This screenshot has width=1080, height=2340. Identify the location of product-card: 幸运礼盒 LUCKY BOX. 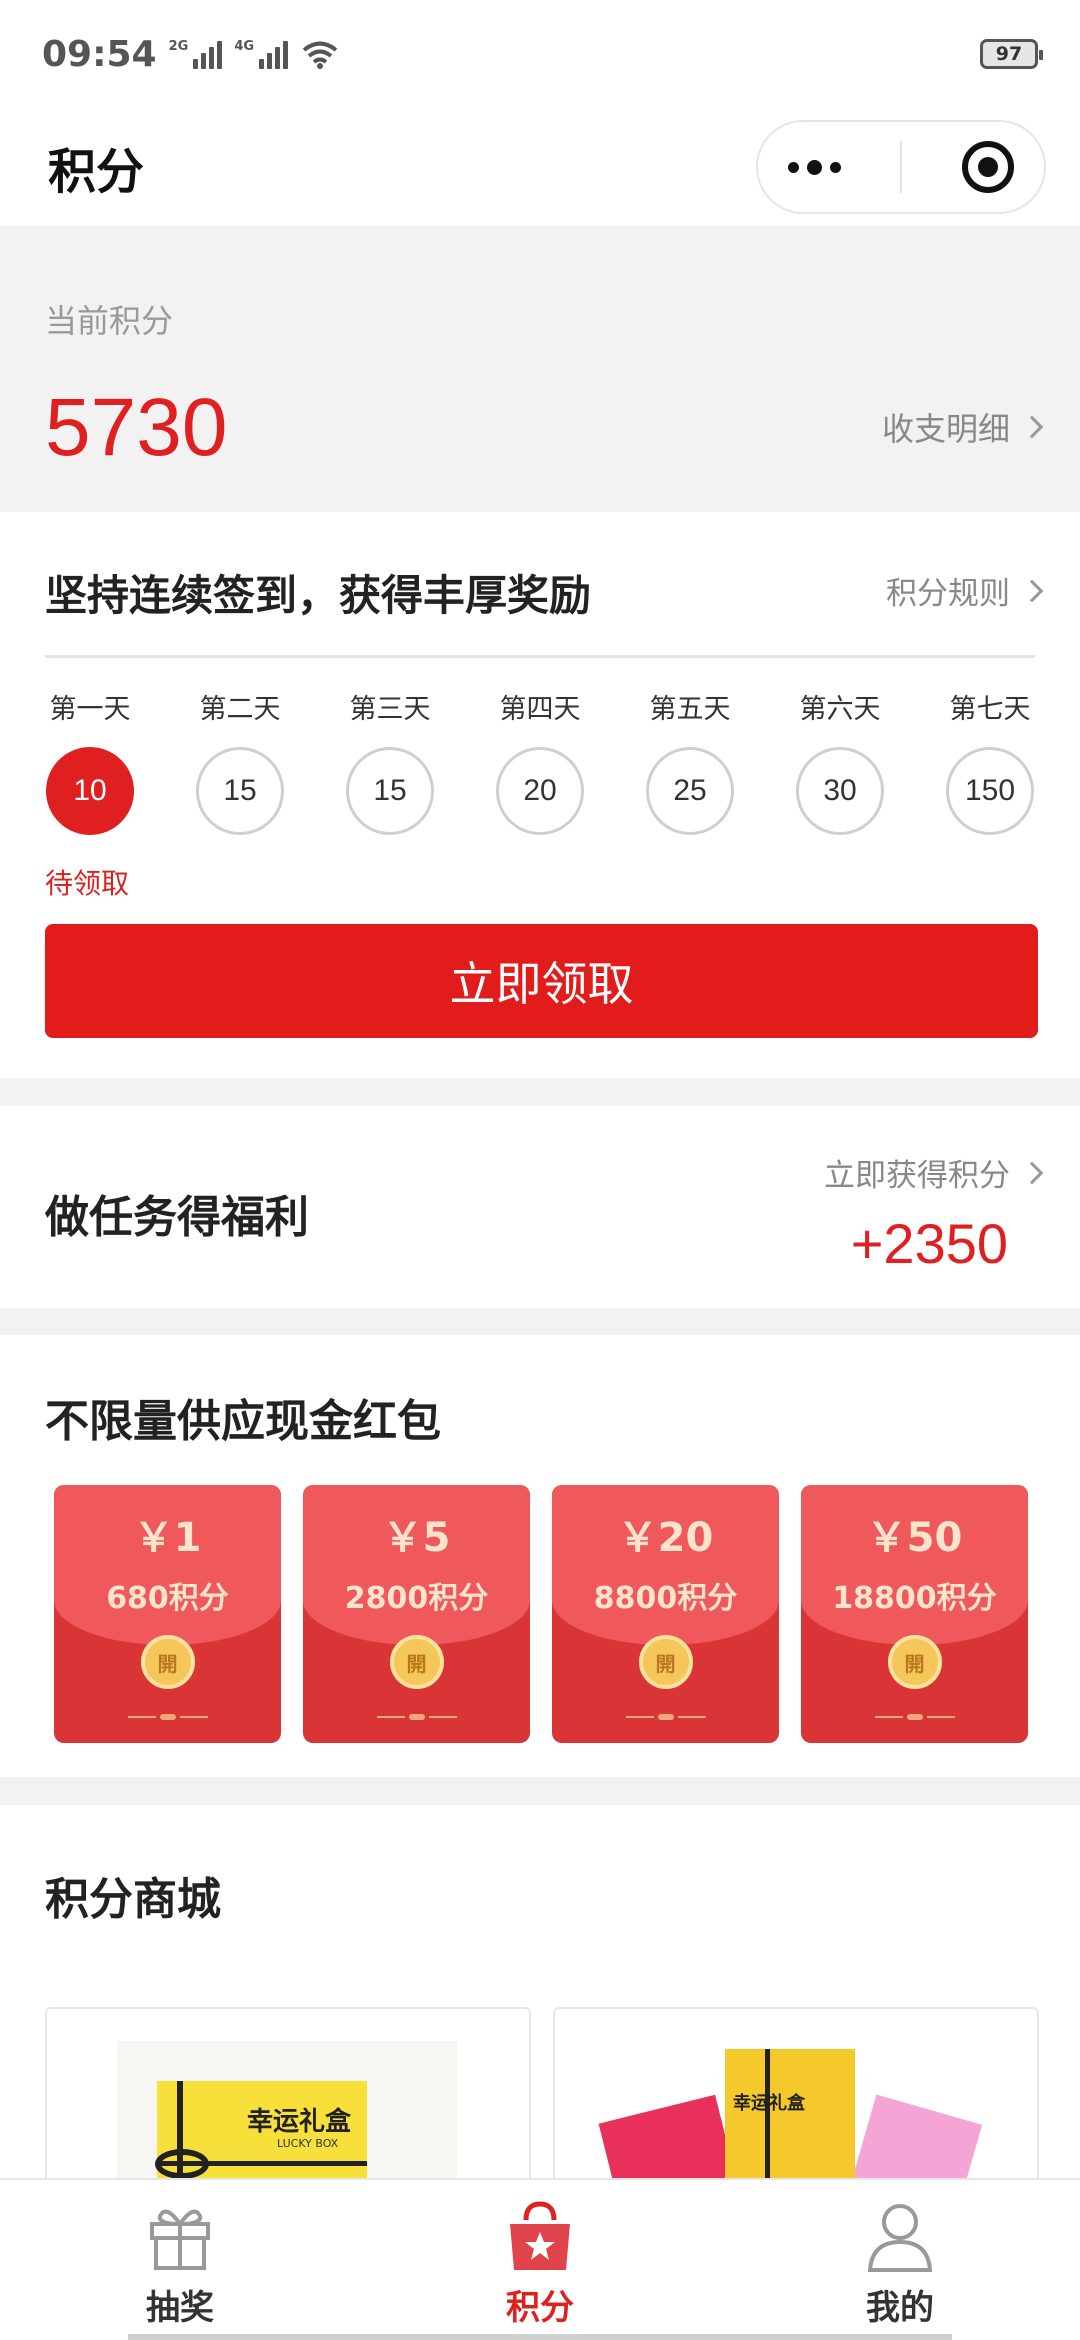
(288, 2093).